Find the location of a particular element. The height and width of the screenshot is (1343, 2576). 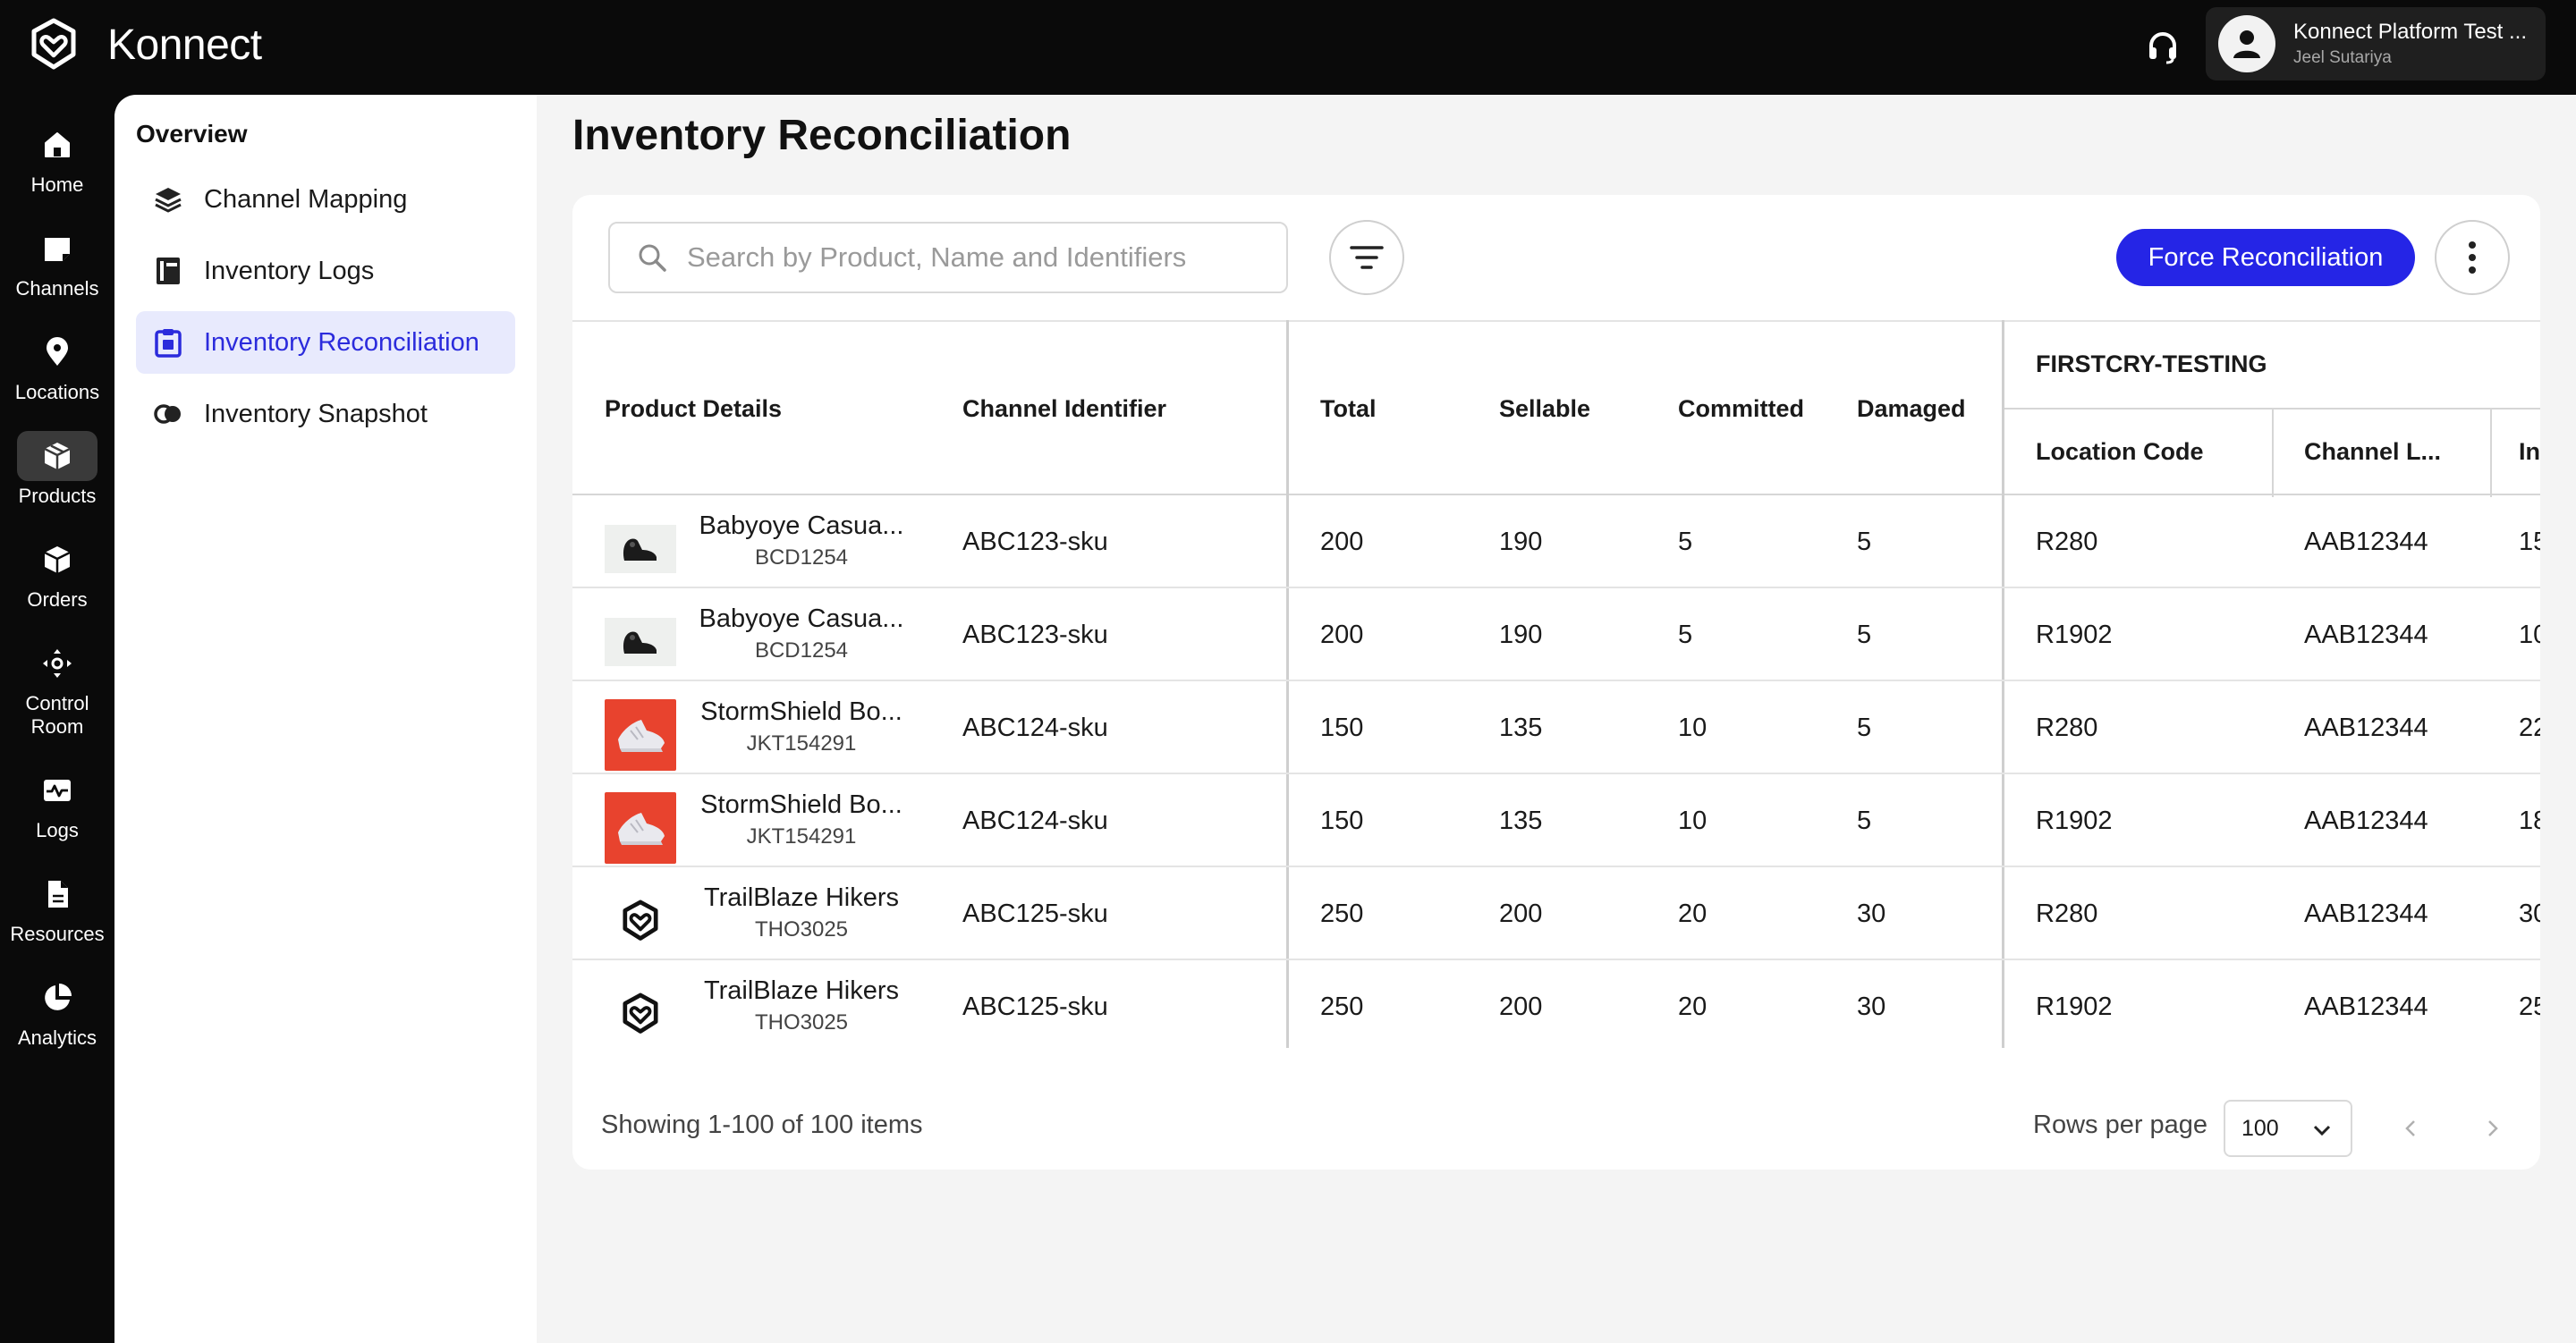

subnav-label: Inventory Reconciliation is located at coordinates (341, 342).